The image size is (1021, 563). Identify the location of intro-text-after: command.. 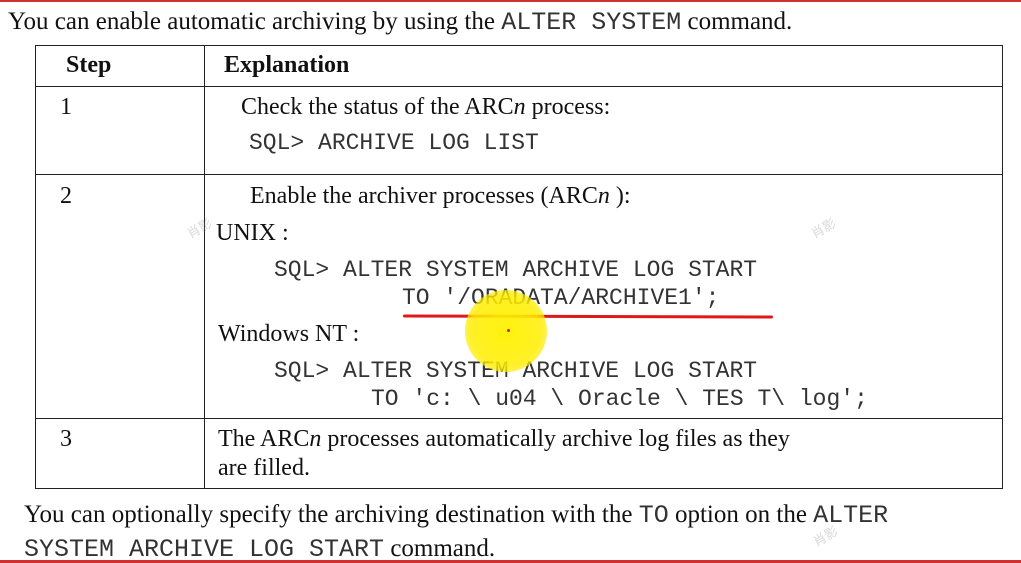
(737, 21).